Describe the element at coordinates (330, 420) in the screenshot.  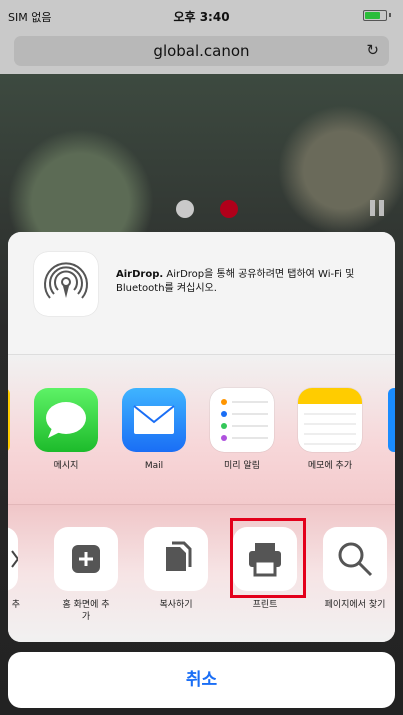
I see `notes-icon` at that location.